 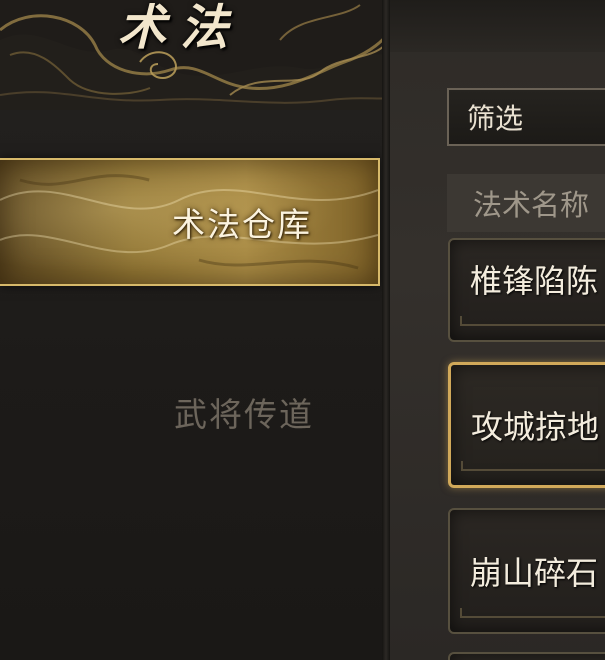 What do you see at coordinates (526, 117) in the screenshot?
I see `filter-button: 筛选` at bounding box center [526, 117].